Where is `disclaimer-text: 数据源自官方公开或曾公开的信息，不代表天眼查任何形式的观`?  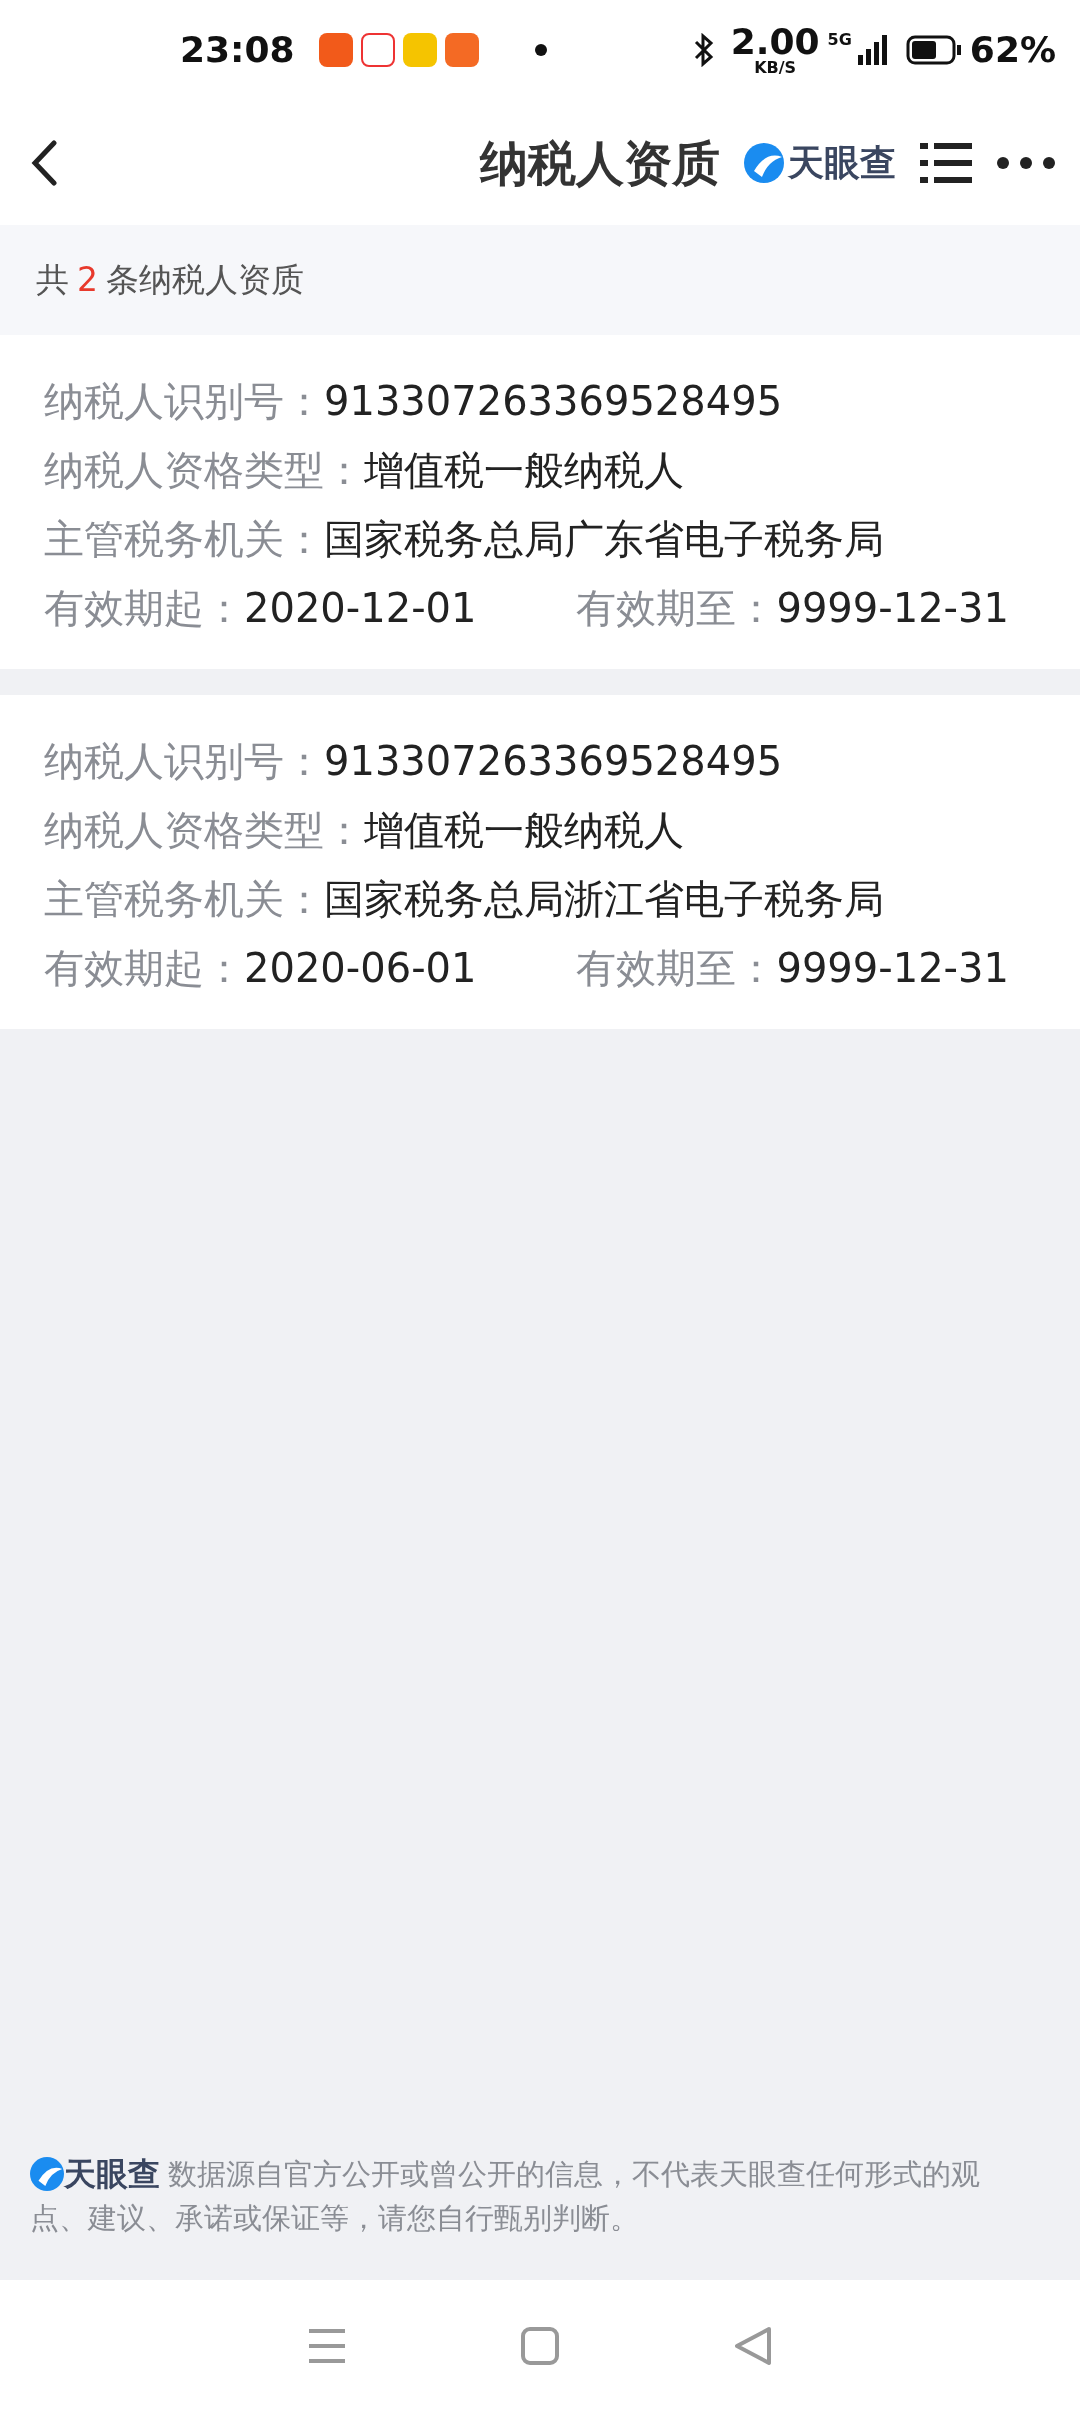
disclaimer-text: 数据源自官方公开或曾公开的信息，不代表天眼查任何形式的观 is located at coordinates (574, 2174).